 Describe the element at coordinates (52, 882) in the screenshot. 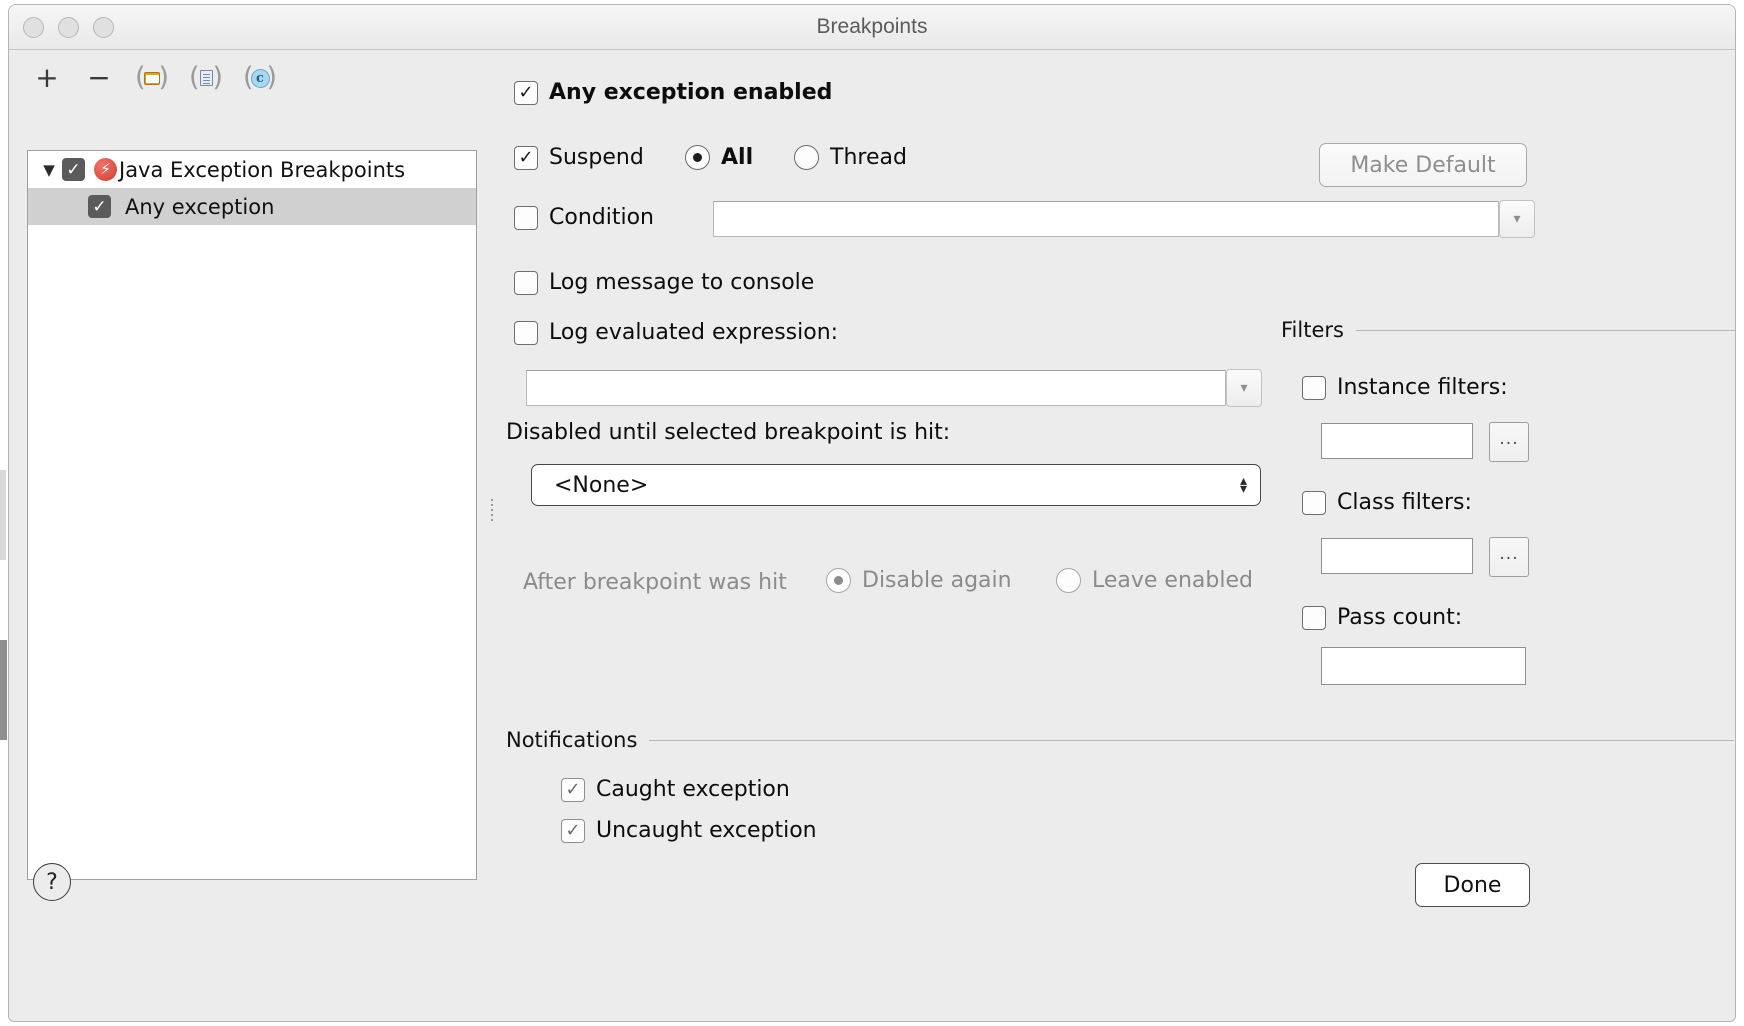

I see `help-button: ?` at that location.